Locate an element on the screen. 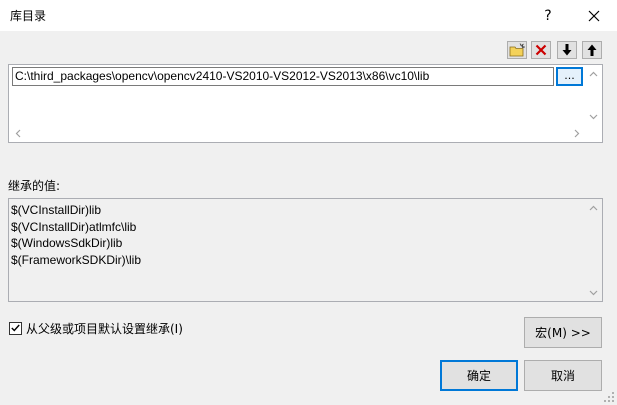 This screenshot has width=617, height=405. delete-icon is located at coordinates (541, 50).